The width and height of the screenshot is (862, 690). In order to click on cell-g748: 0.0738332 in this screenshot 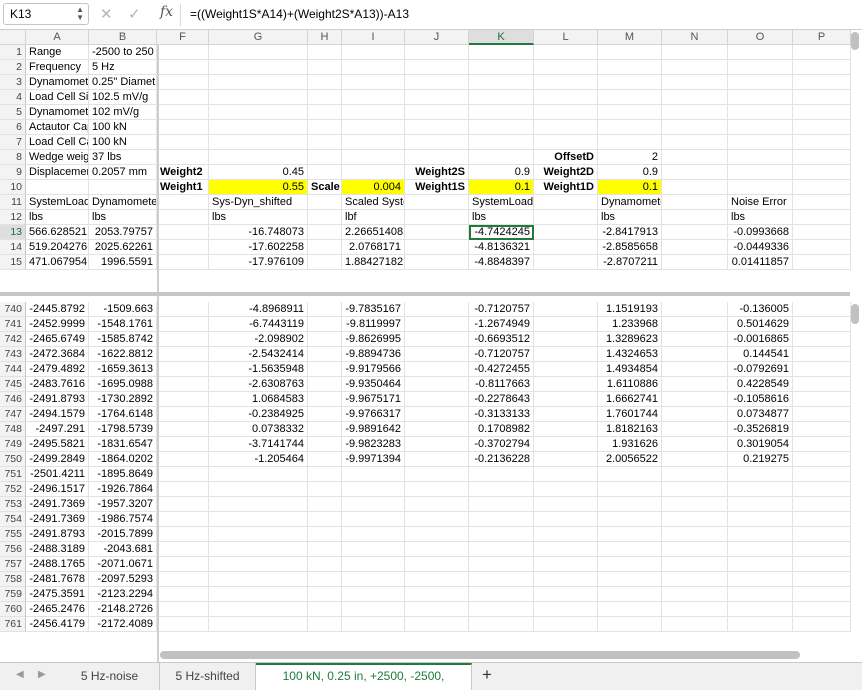, I will do `click(258, 429)`.